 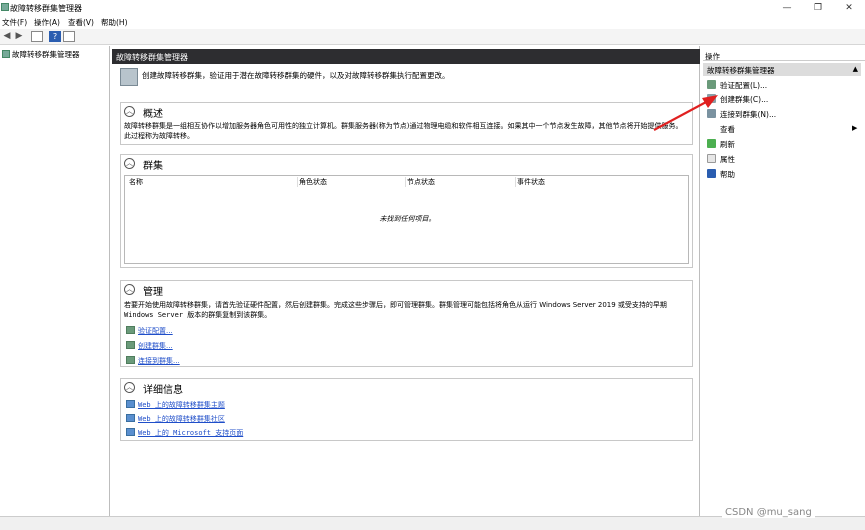 What do you see at coordinates (787, 8) in the screenshot?
I see `minimize-button: —` at bounding box center [787, 8].